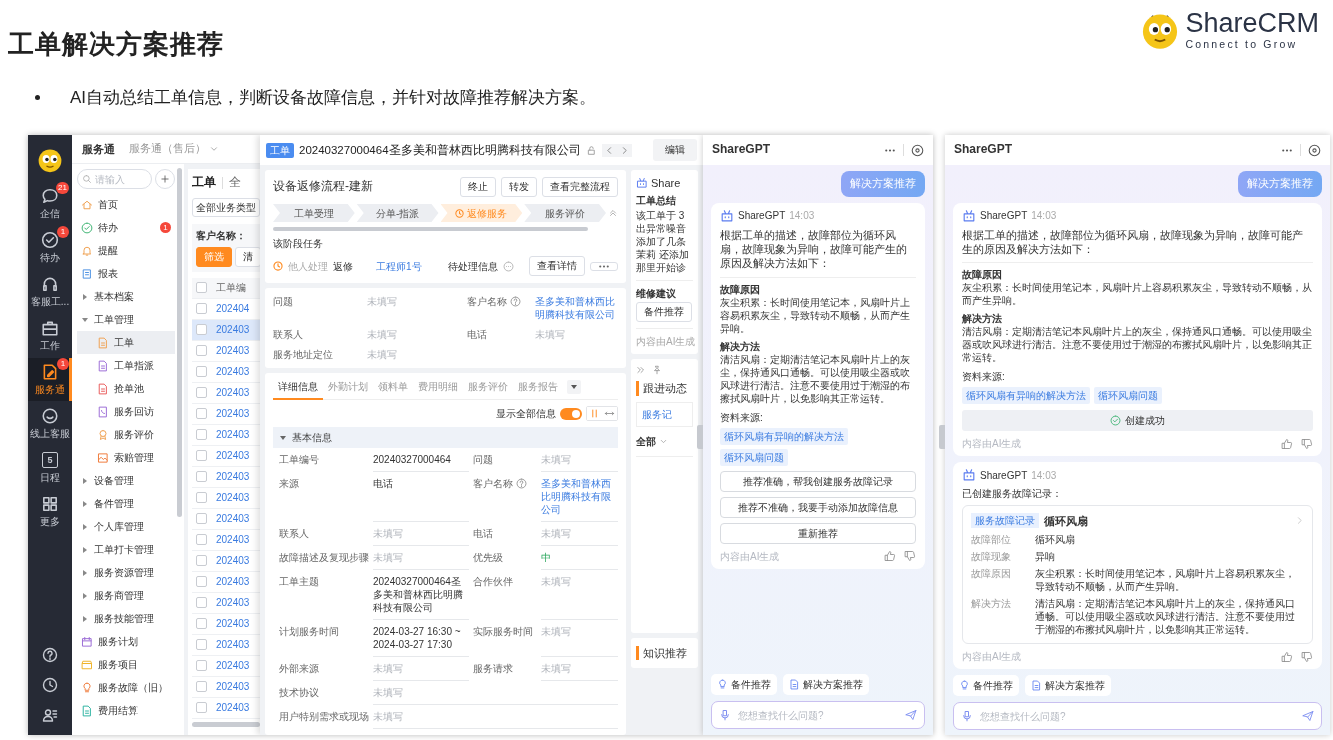 Image resolution: width=1333 pixels, height=740 pixels. What do you see at coordinates (784, 436) in the screenshot?
I see `source-link: 循环风扇有异响的解决方法` at bounding box center [784, 436].